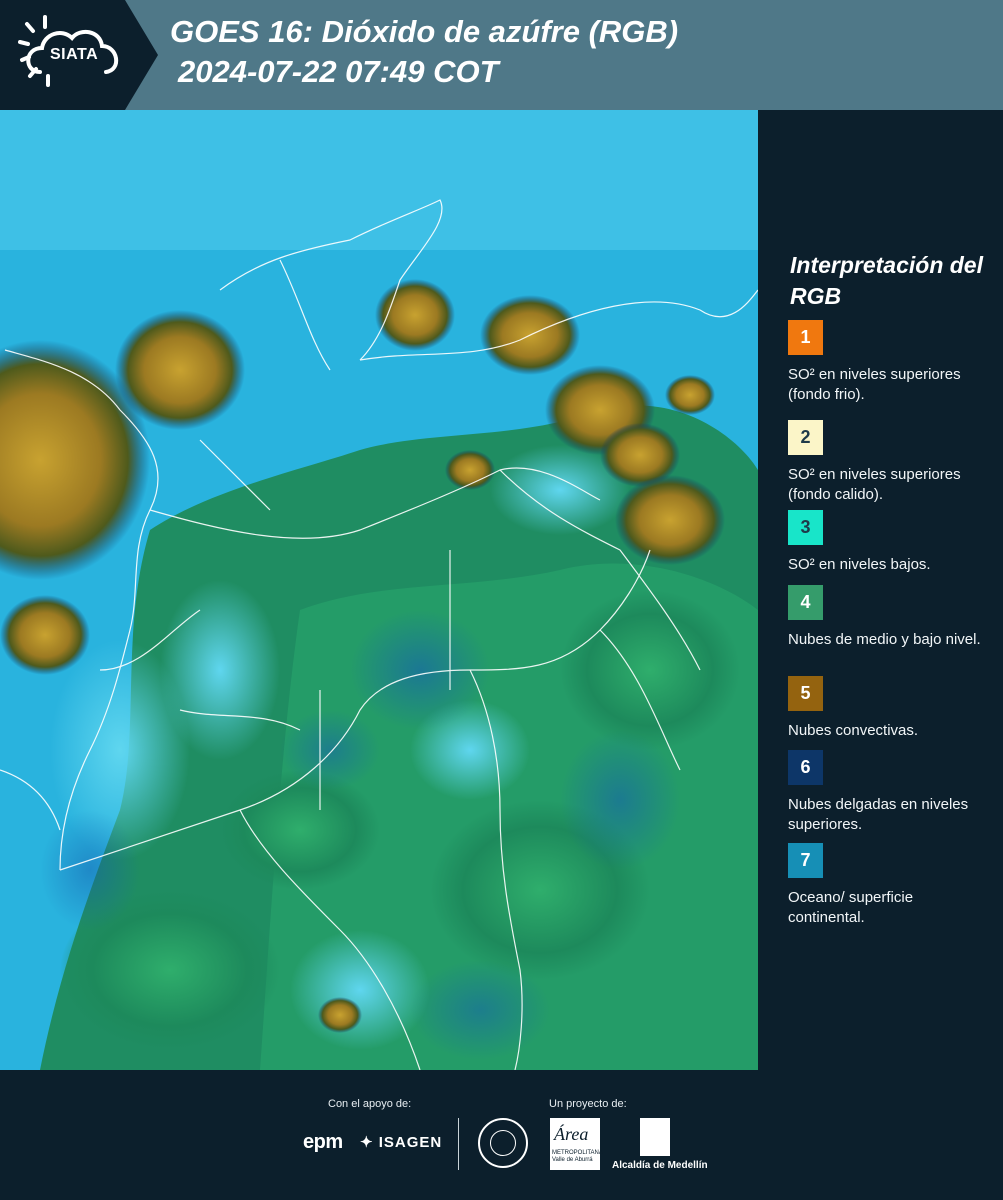  Describe the element at coordinates (370, 1104) in the screenshot. I see `support-label: Con el apoyo de:` at that location.